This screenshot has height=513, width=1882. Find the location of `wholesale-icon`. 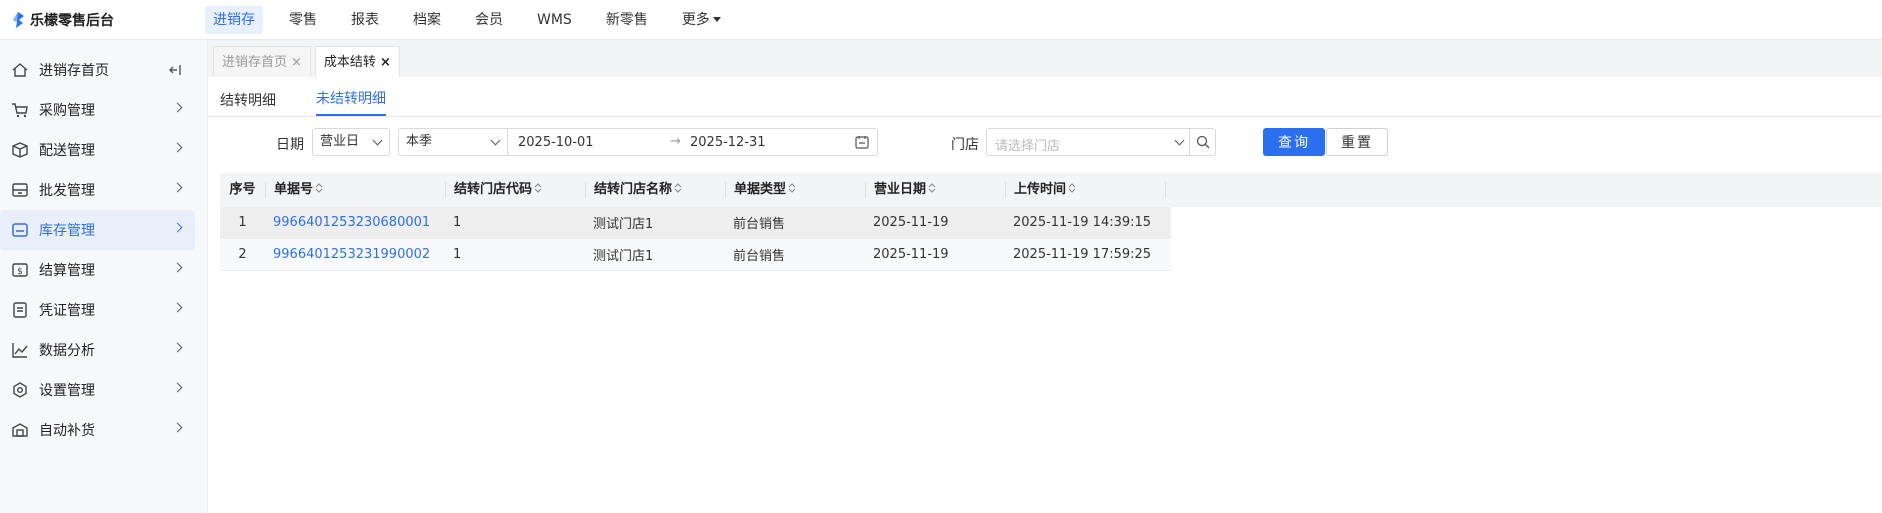

wholesale-icon is located at coordinates (20, 190).